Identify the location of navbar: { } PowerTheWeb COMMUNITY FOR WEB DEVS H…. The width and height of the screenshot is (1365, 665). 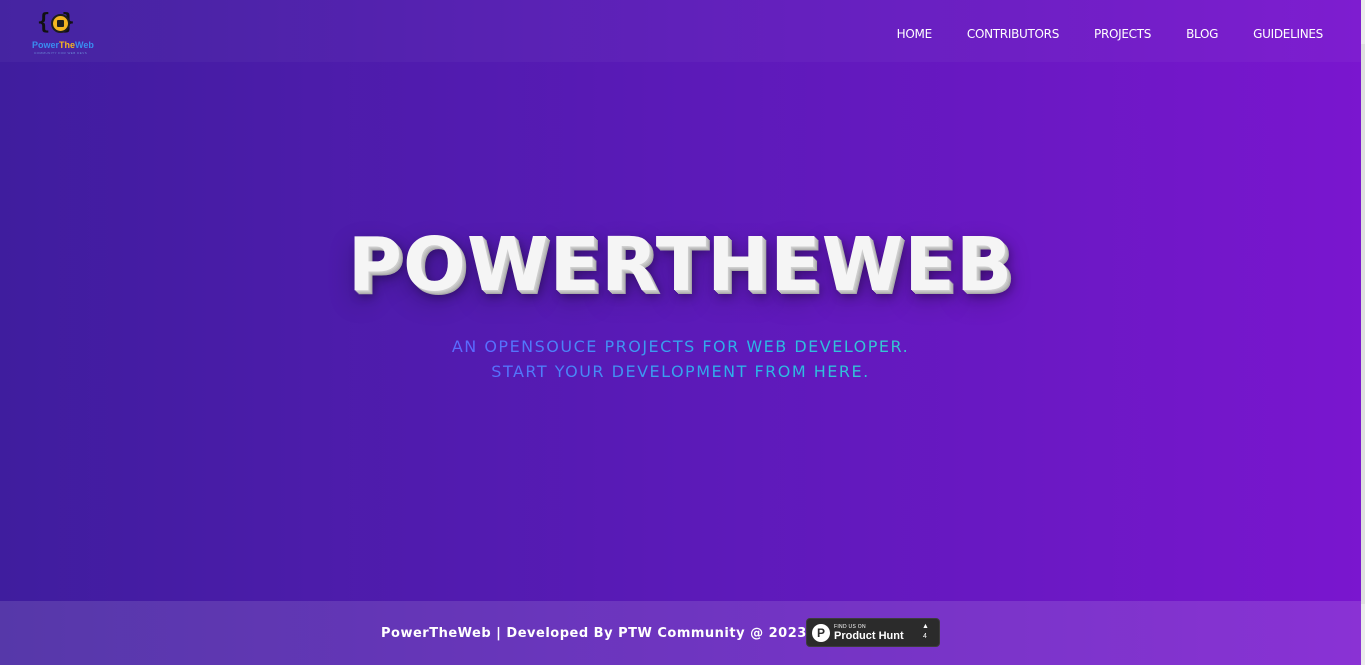
(680, 31).